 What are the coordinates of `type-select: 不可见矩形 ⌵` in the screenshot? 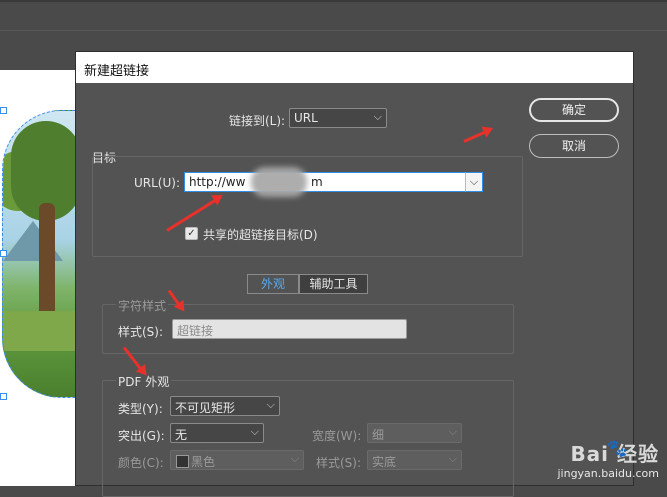 It's located at (225, 406).